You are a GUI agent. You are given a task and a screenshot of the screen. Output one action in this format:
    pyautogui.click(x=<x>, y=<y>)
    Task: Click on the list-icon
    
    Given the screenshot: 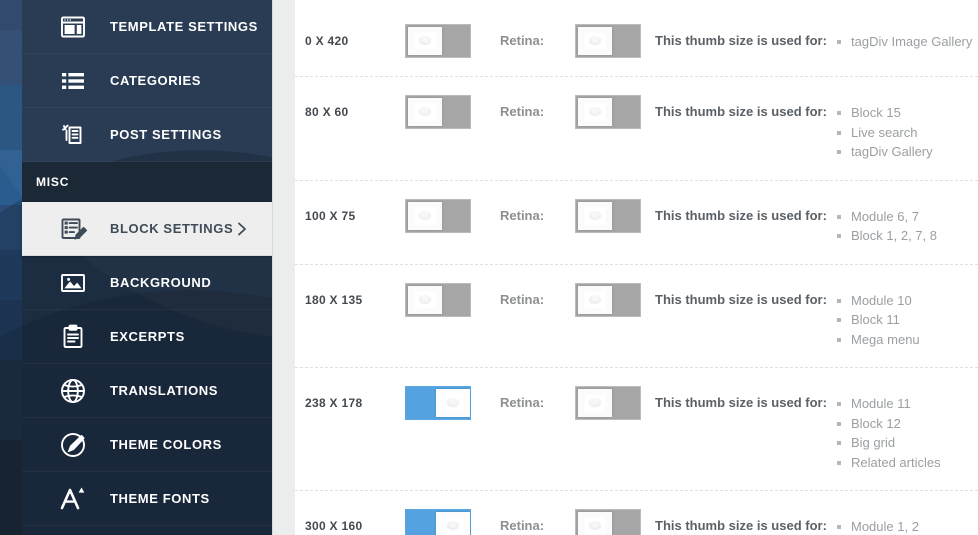 What is the action you would take?
    pyautogui.click(x=73, y=81)
    